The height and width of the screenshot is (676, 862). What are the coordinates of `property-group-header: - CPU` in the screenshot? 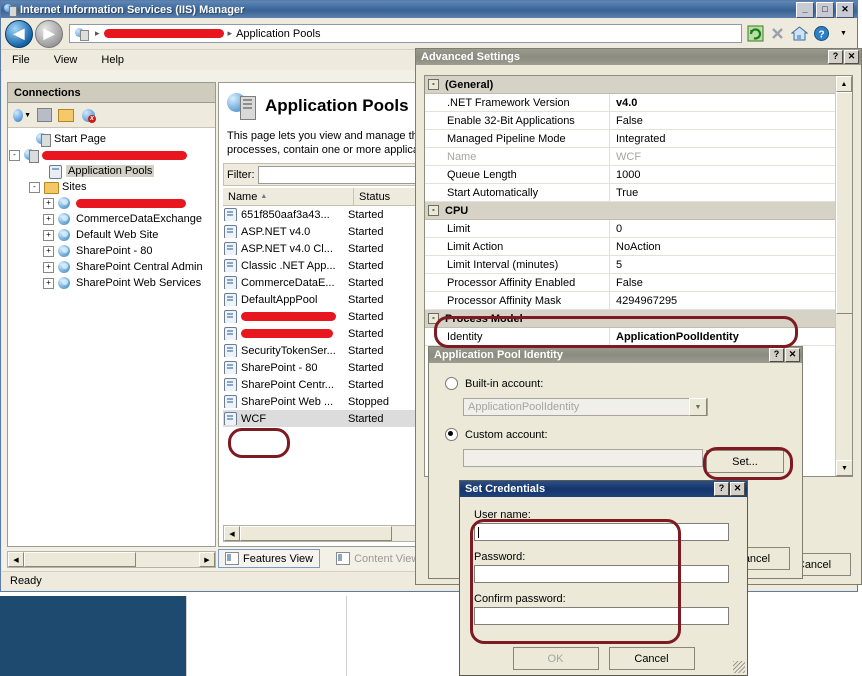 It's located at (630, 211).